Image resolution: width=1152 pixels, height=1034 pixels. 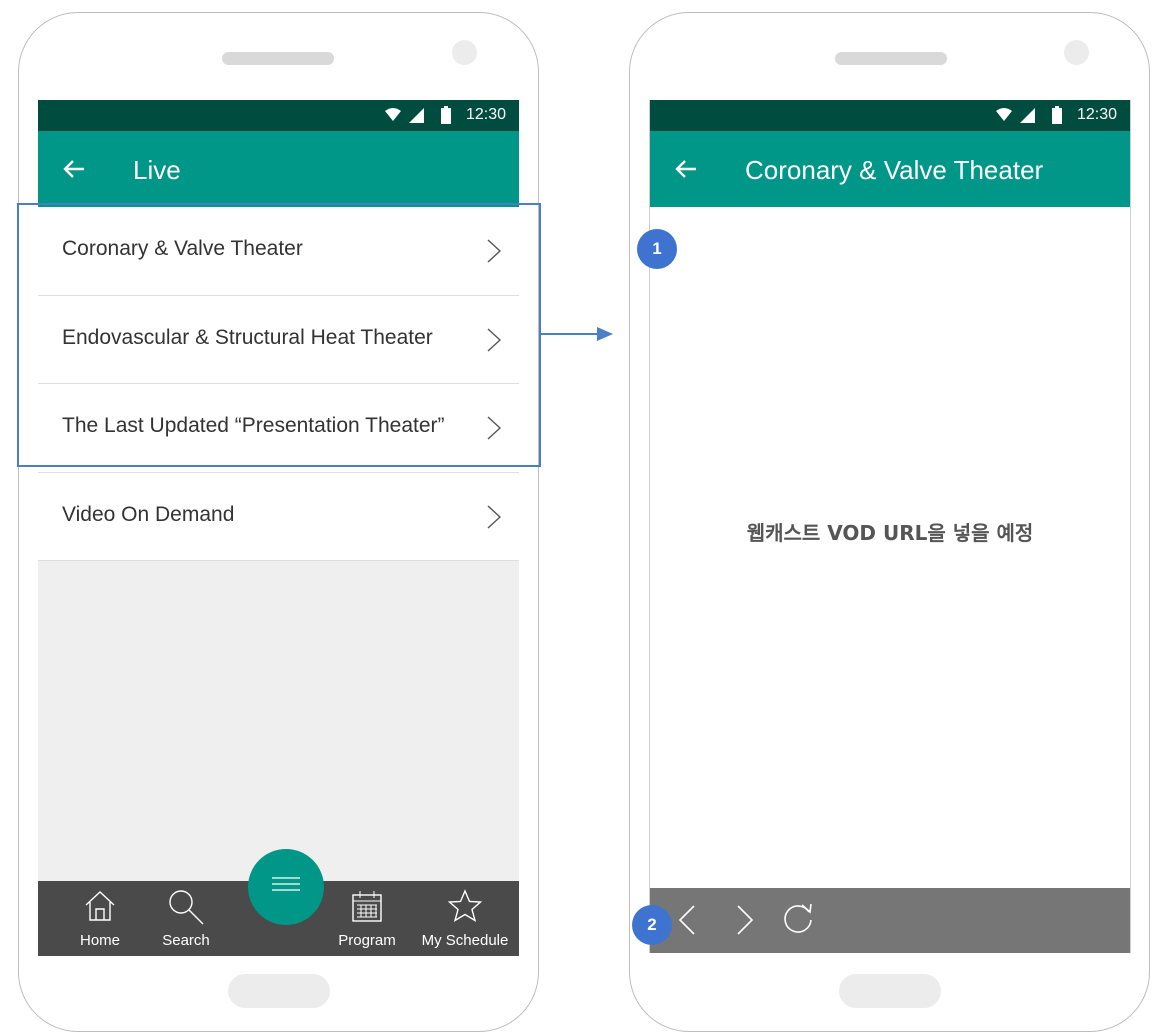 What do you see at coordinates (279, 335) in the screenshot?
I see `selection-highlight` at bounding box center [279, 335].